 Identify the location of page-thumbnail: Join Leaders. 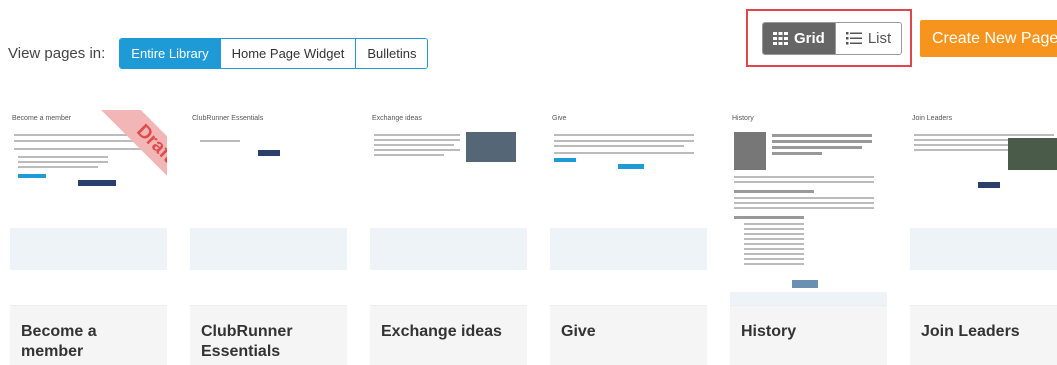
(983, 208).